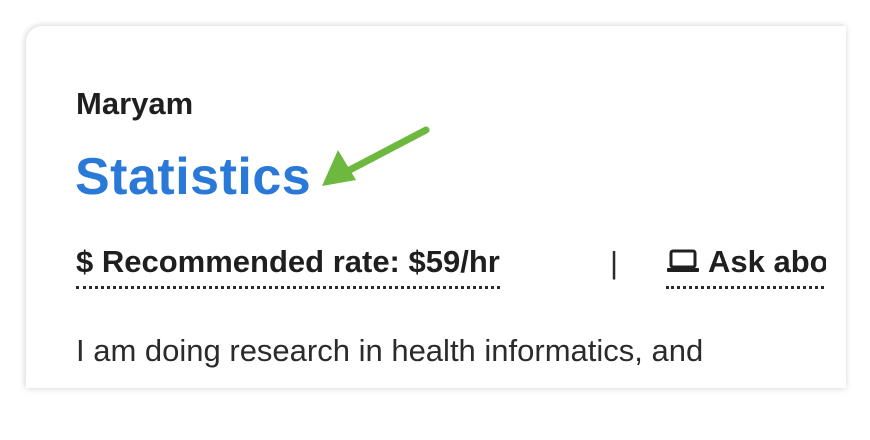 This screenshot has width=870, height=440. I want to click on ask-about-link: Ask abo, so click(746, 266).